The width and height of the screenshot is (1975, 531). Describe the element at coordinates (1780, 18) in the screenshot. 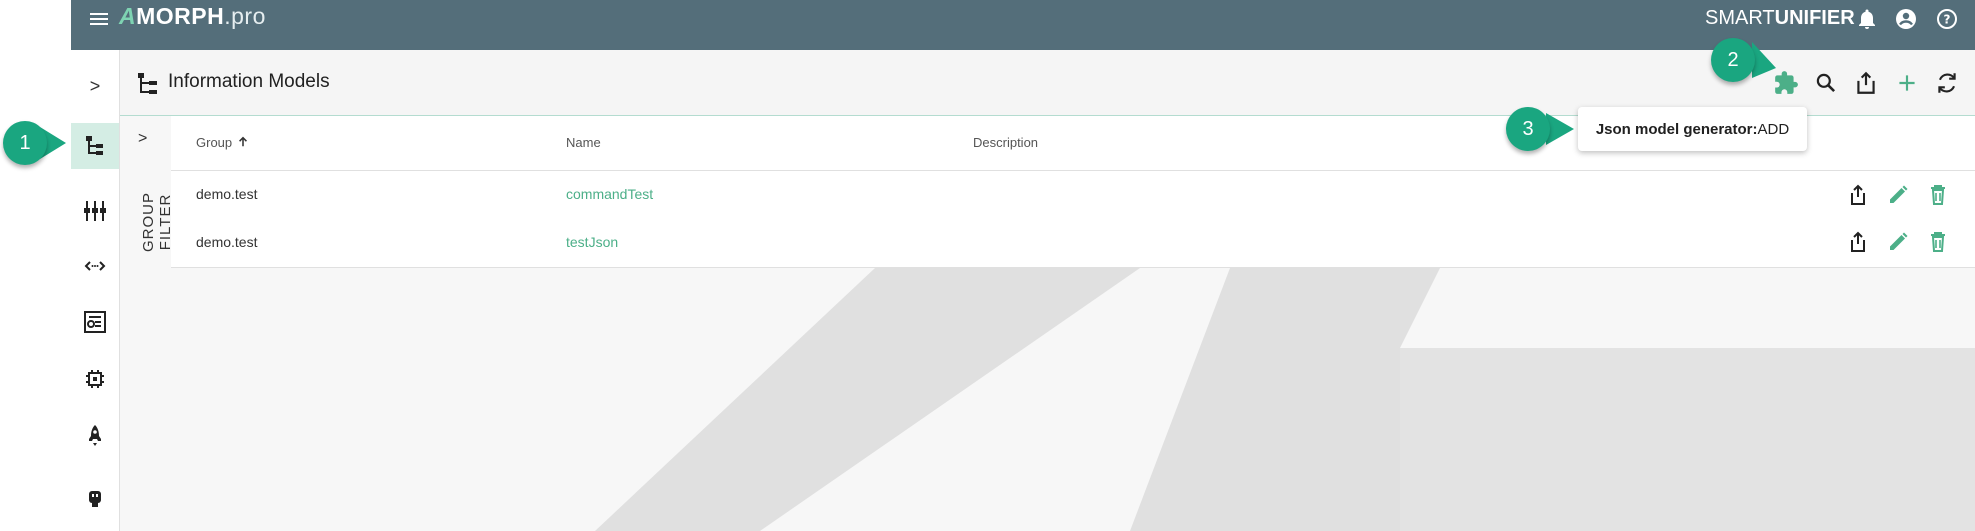

I see `product-name: SMARTUNIFIER` at that location.